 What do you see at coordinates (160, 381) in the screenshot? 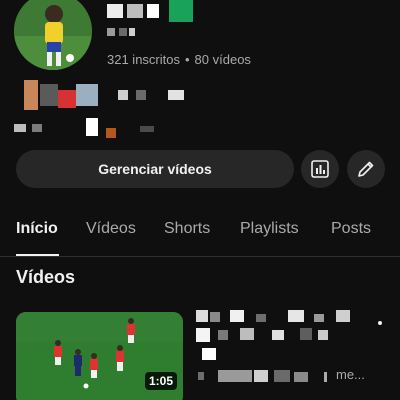
I see `video-duration: 1:05` at bounding box center [160, 381].